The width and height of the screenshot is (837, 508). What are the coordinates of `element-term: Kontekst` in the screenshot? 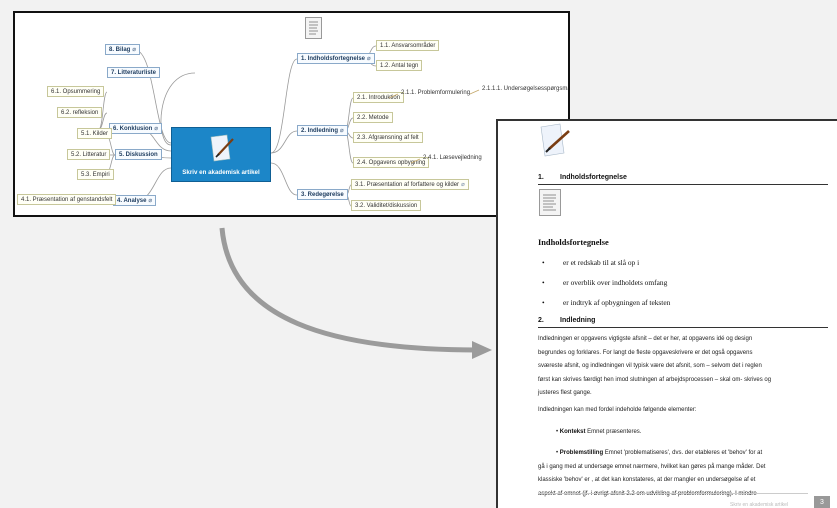 It's located at (572, 432).